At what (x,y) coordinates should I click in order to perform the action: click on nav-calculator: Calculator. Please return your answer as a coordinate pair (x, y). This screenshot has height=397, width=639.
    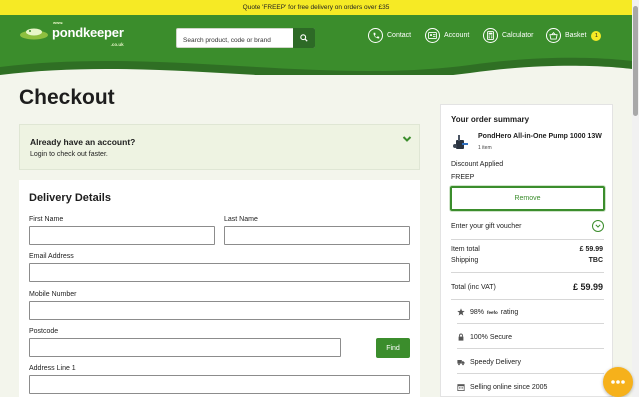
    Looking at the image, I should click on (508, 35).